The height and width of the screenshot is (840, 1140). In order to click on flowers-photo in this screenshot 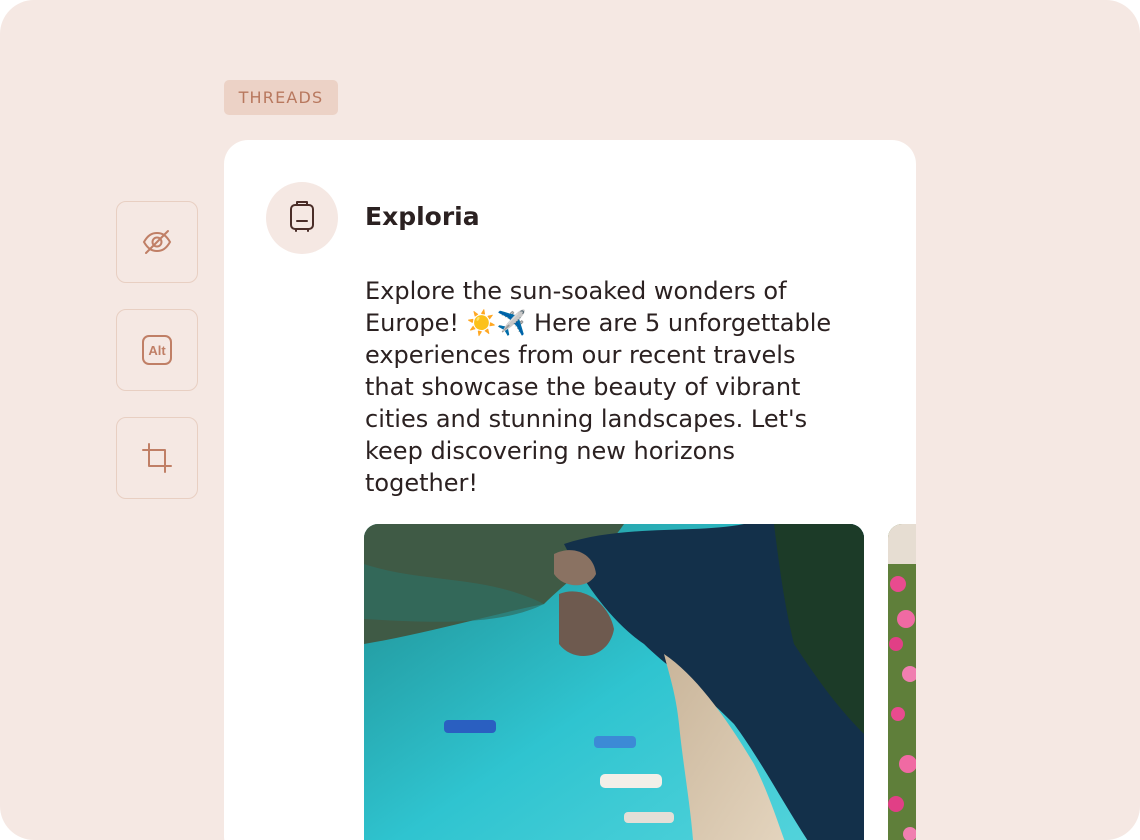, I will do `click(902, 682)`.